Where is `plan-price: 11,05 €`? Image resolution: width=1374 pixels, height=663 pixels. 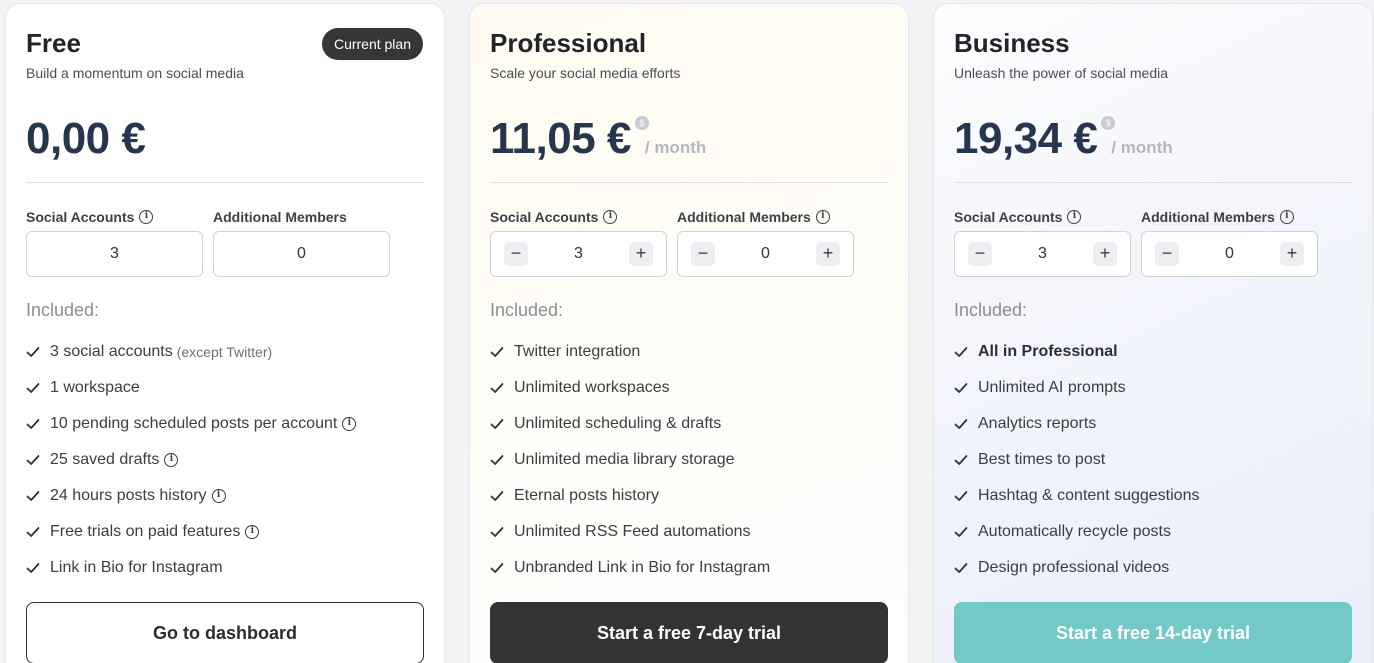 plan-price: 11,05 € is located at coordinates (560, 138).